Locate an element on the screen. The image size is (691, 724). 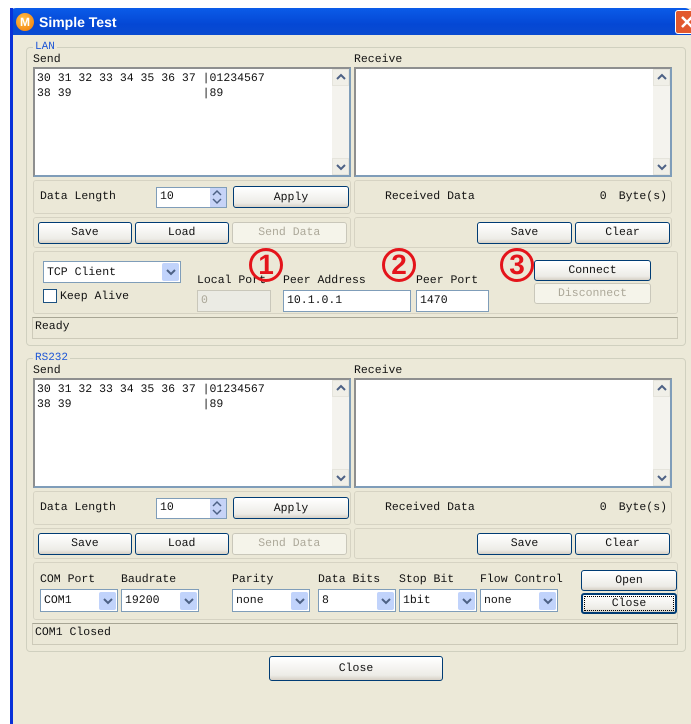
group-title: RS232 is located at coordinates (52, 358).